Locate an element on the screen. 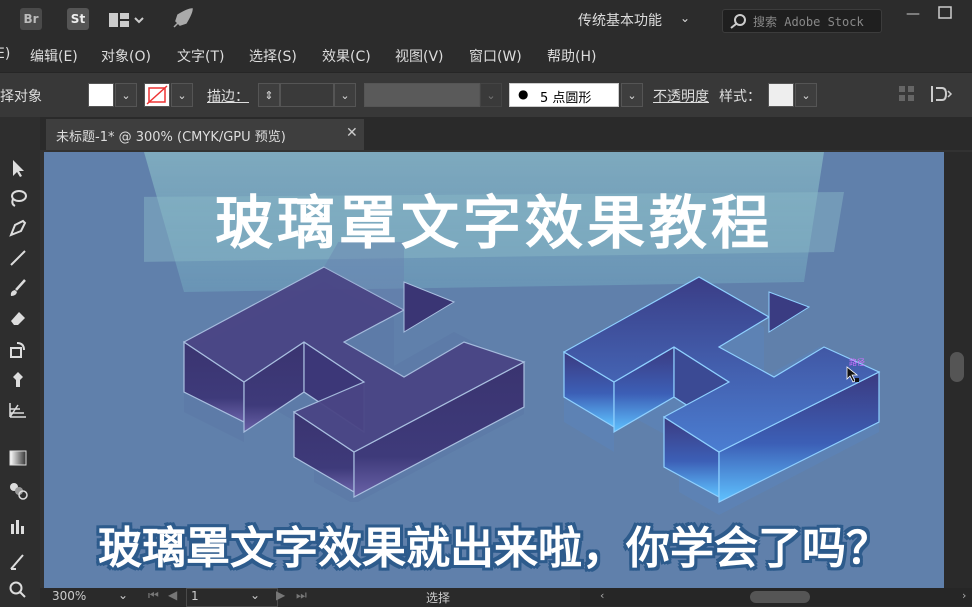 This screenshot has height=607, width=972. control-bar: 择对象 ⌄ ⌄ 描边： ⇕ ⌄ ⌄ ● 5 点圆形 ⌄ 不透明度 样式： ⌄ is located at coordinates (486, 95).